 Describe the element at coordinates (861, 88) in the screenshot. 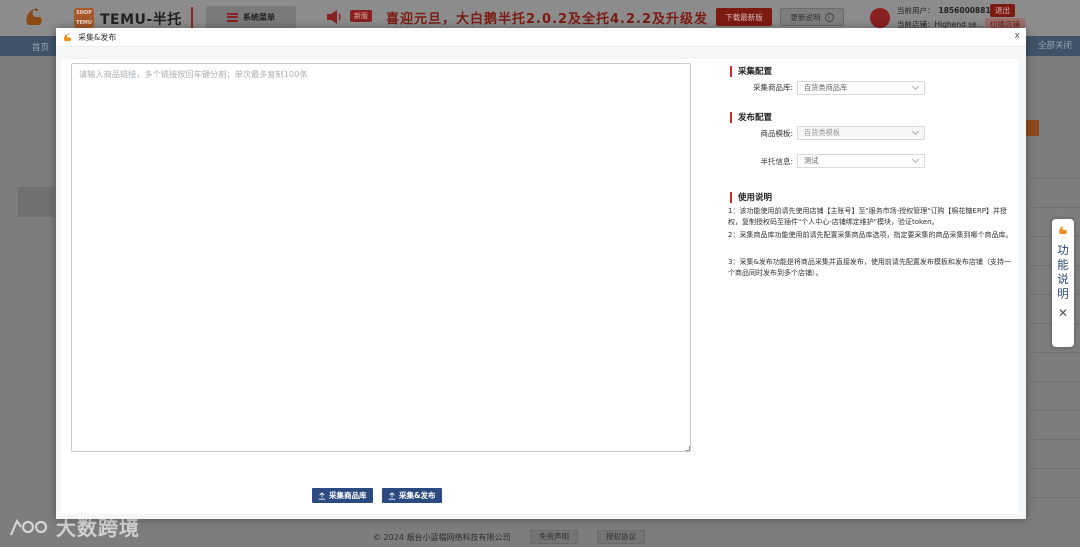

I see `collect-library-select: 百货类商品库` at that location.